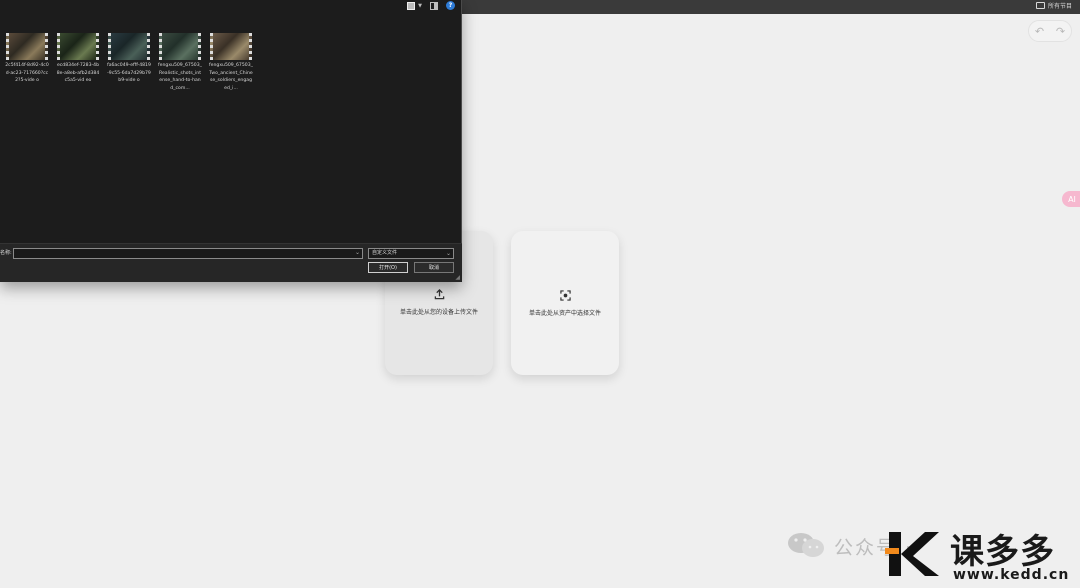  What do you see at coordinates (411, 5) in the screenshot?
I see `view-mode-icon` at bounding box center [411, 5].